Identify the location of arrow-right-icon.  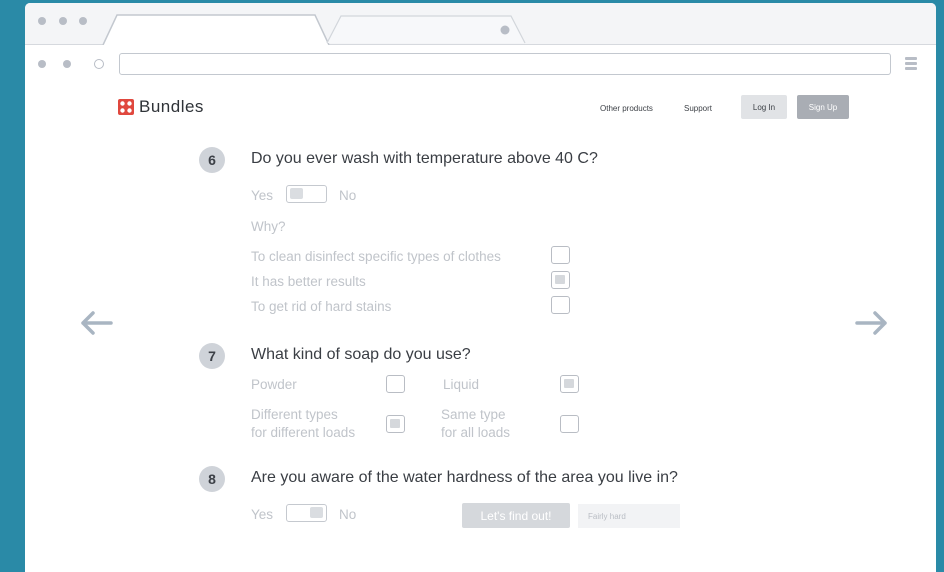
(872, 323).